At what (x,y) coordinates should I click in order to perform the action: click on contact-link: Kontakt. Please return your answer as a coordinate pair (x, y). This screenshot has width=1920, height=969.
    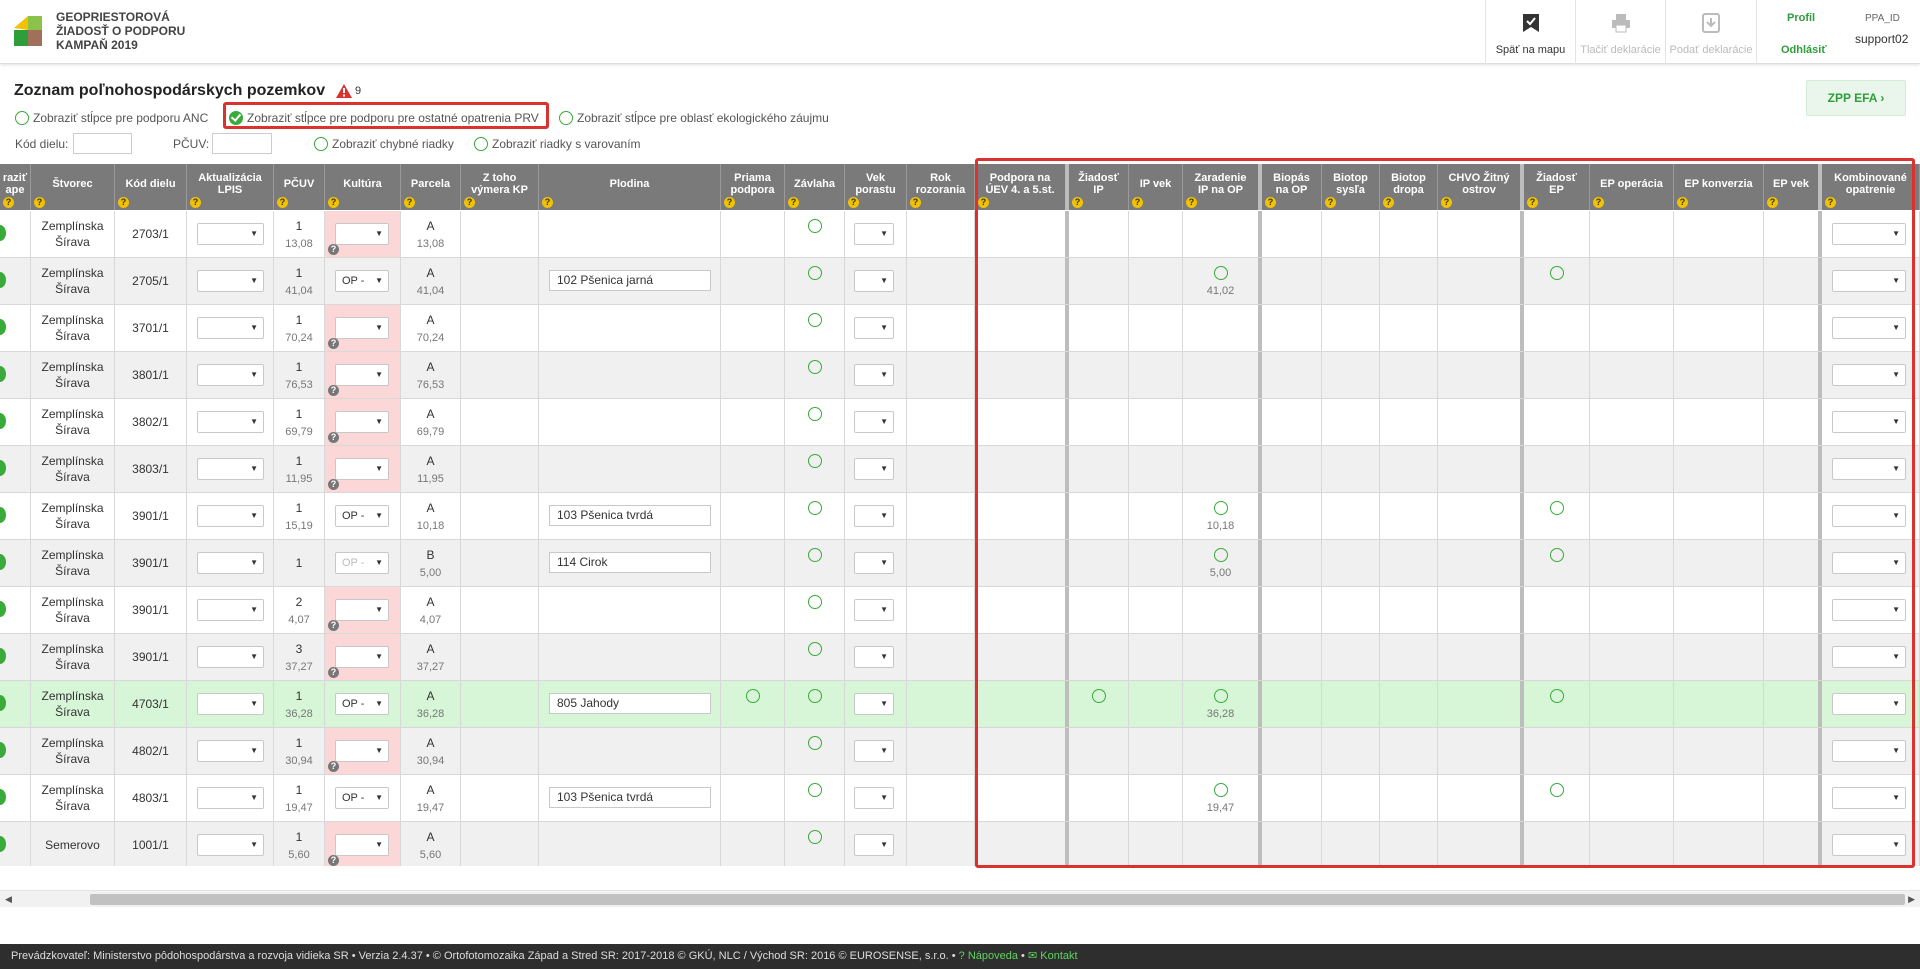
    Looking at the image, I should click on (1058, 956).